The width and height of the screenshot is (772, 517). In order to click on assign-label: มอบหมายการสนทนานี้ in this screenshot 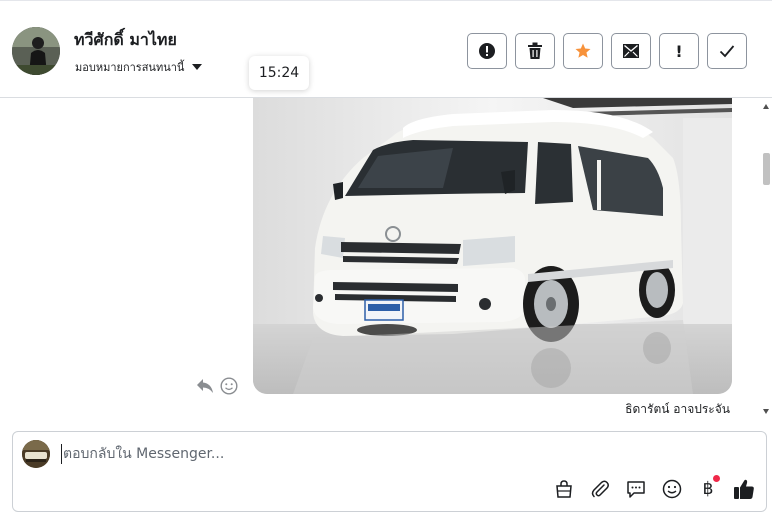, I will do `click(130, 67)`.